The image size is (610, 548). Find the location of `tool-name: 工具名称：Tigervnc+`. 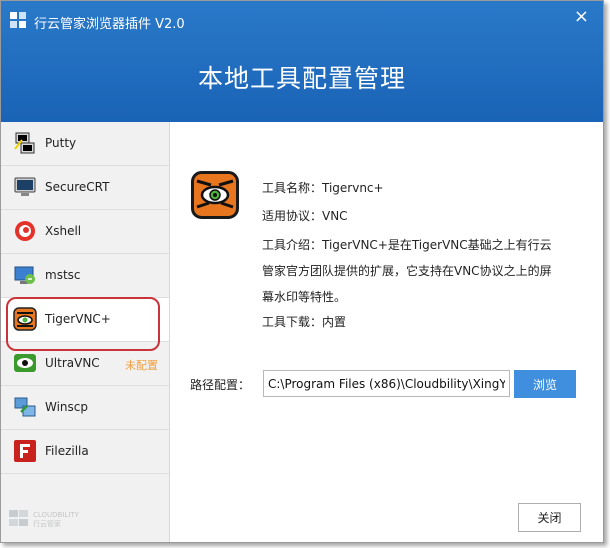

tool-name: 工具名称：Tigervnc+ is located at coordinates (323, 188).